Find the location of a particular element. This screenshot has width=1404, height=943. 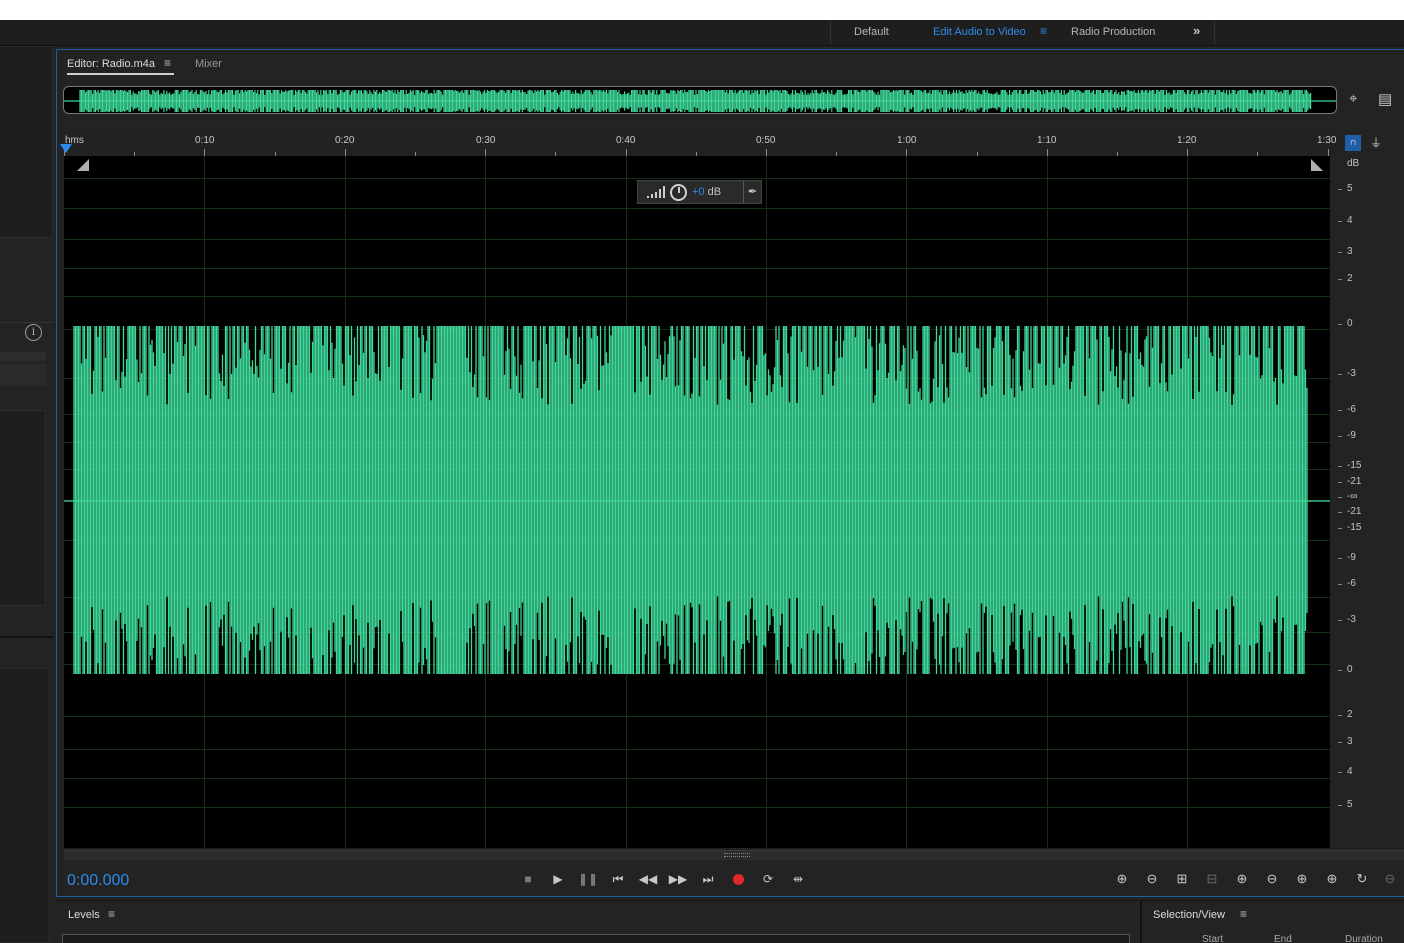

move-to-end-button: ⏭ is located at coordinates (708, 879).